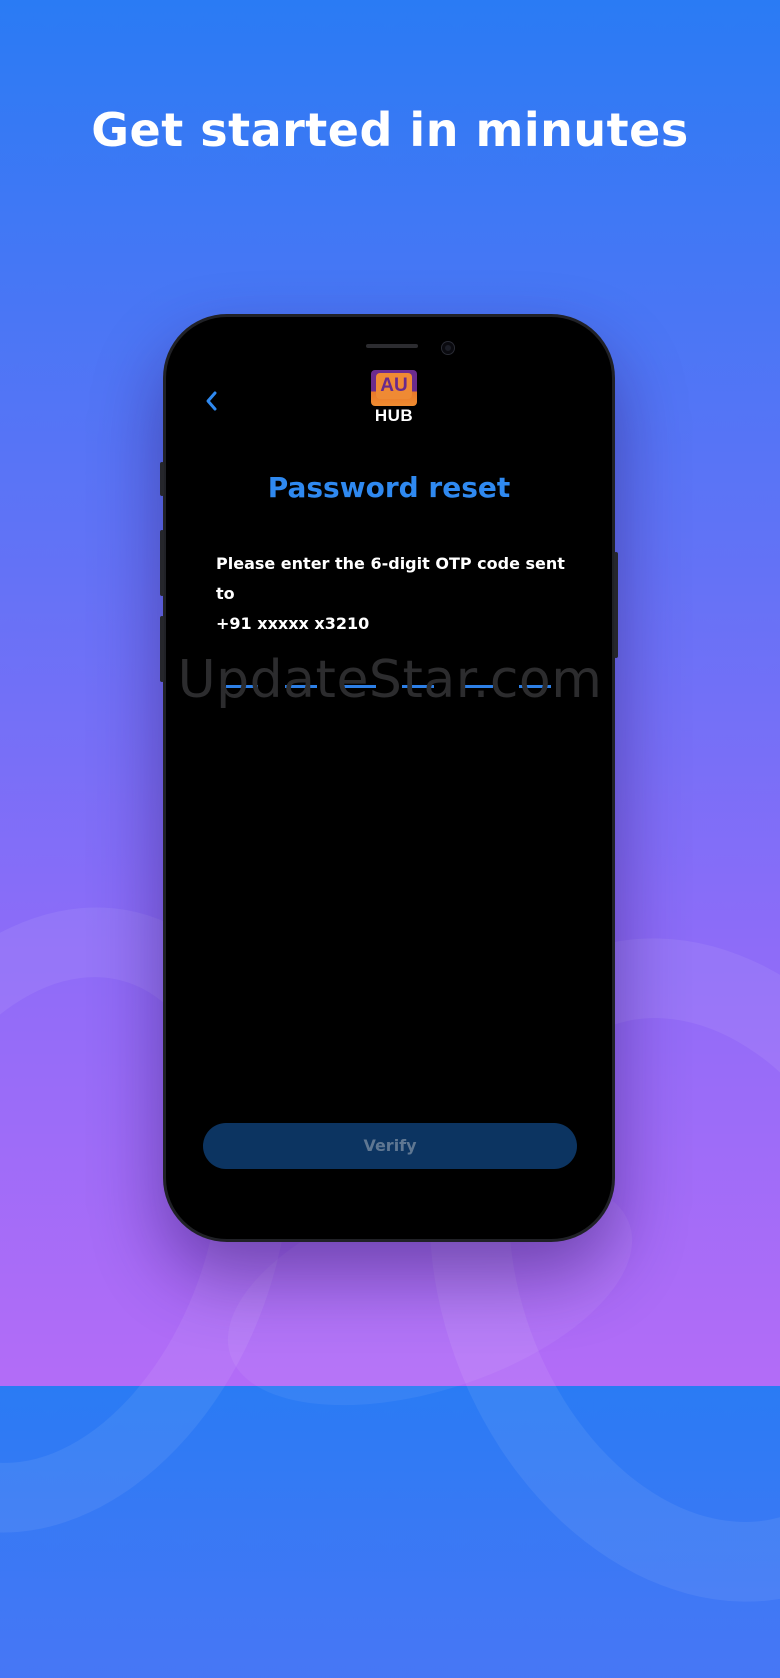 The height and width of the screenshot is (1678, 780). Describe the element at coordinates (301, 669) in the screenshot. I see `otp-digit-2-input` at that location.